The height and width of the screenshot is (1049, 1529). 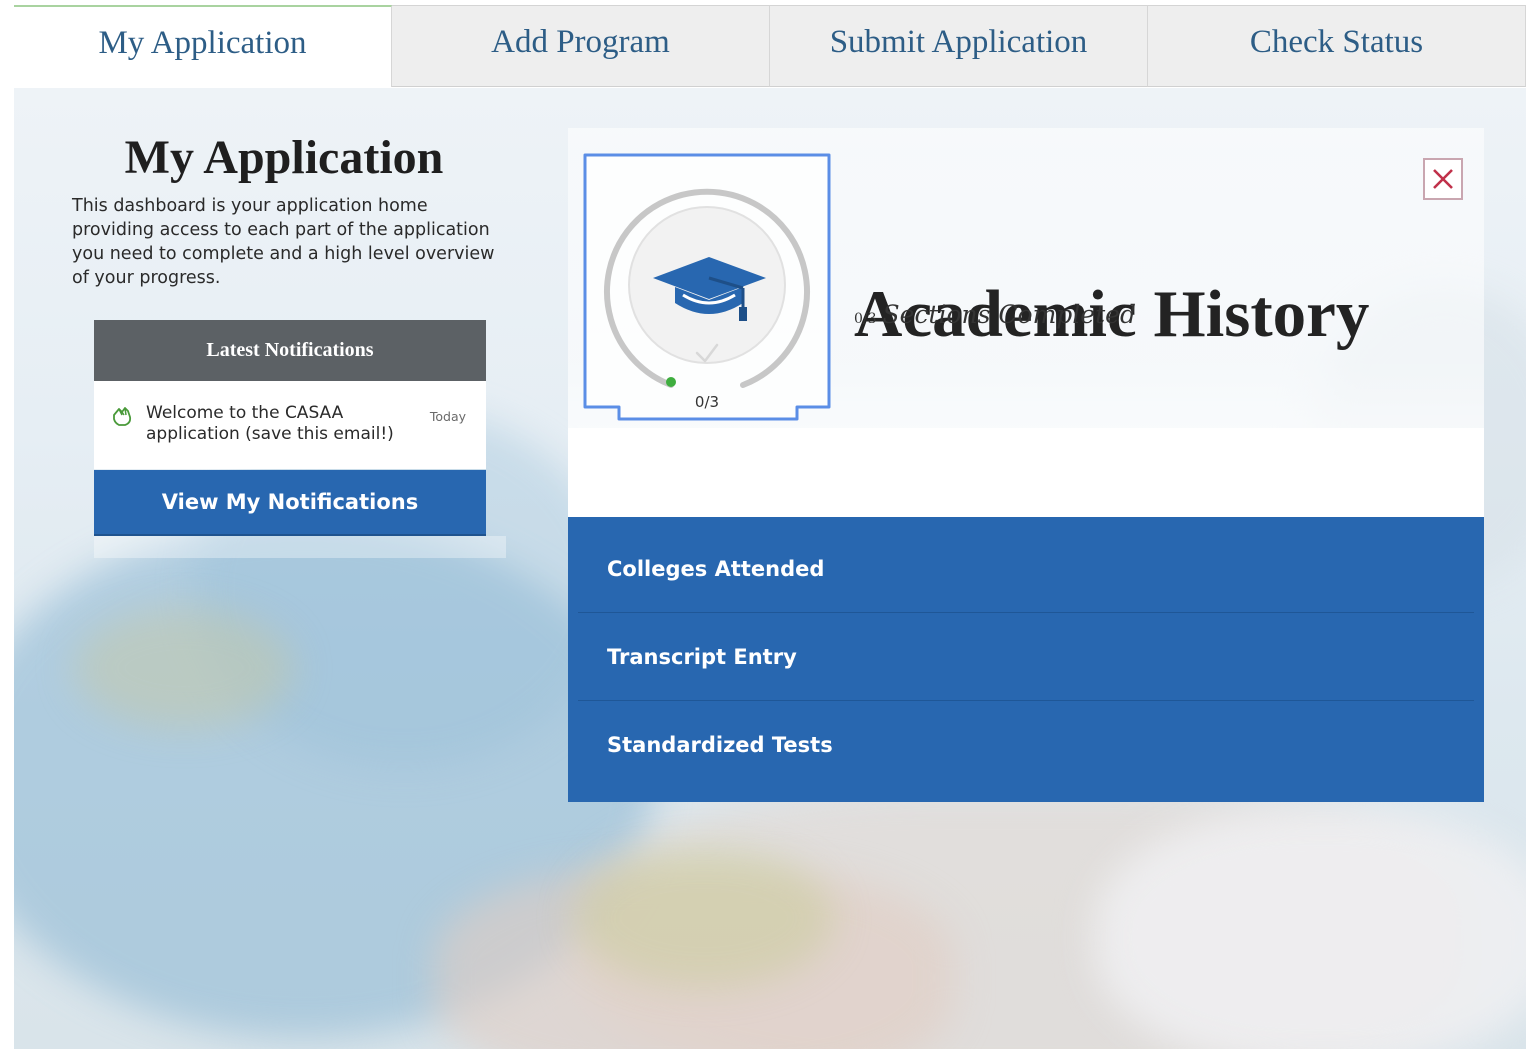 I want to click on page-title: My Application, so click(x=284, y=157).